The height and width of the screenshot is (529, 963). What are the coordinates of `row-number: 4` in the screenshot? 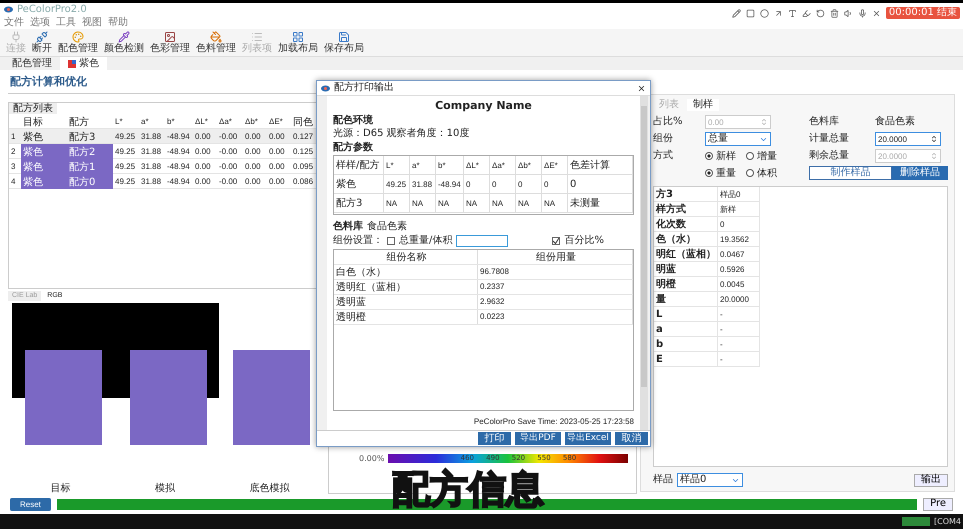 It's located at (13, 182).